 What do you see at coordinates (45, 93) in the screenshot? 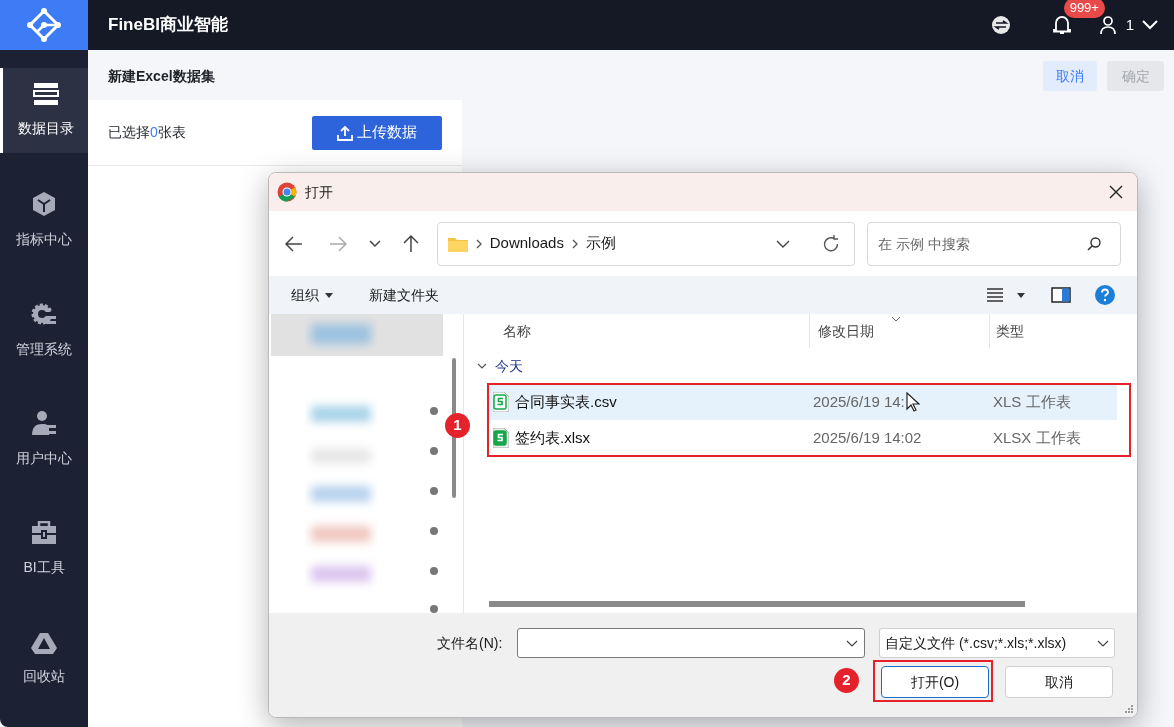
I see `catalog-icon` at bounding box center [45, 93].